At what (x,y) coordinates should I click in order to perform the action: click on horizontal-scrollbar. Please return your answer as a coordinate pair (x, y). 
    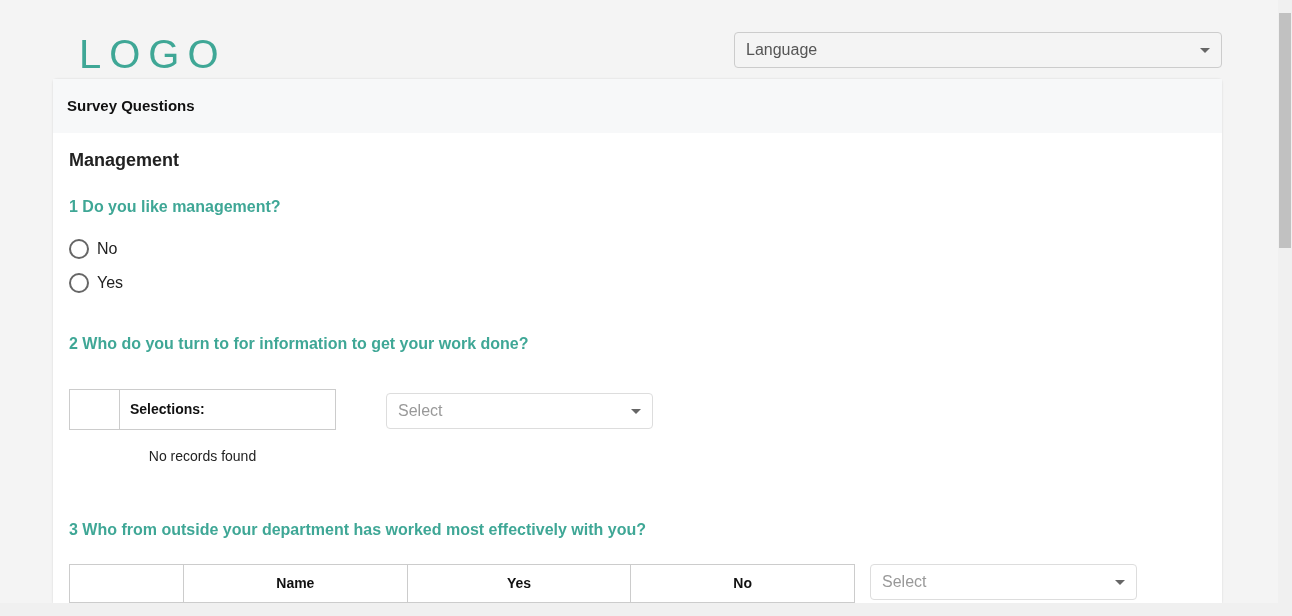
    Looking at the image, I should click on (639, 609).